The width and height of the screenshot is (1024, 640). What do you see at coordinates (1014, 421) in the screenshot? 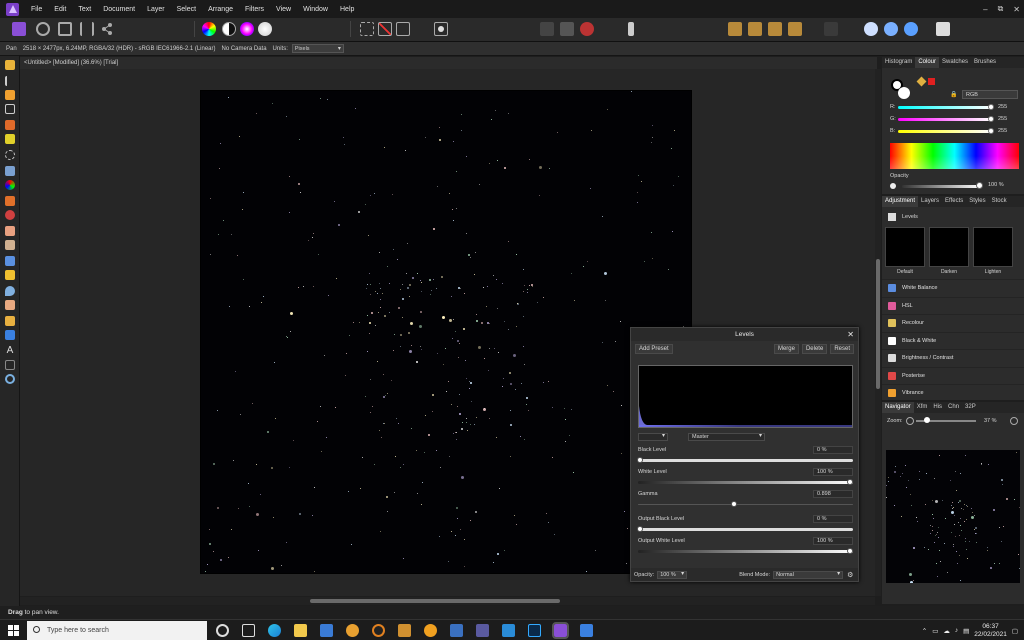
I see `zoom-in-icon` at bounding box center [1014, 421].